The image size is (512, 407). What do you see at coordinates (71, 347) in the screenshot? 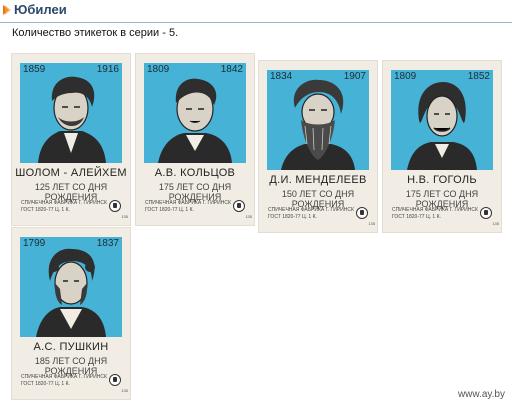
I see `person-name: А.С. ПУШКИН` at bounding box center [71, 347].